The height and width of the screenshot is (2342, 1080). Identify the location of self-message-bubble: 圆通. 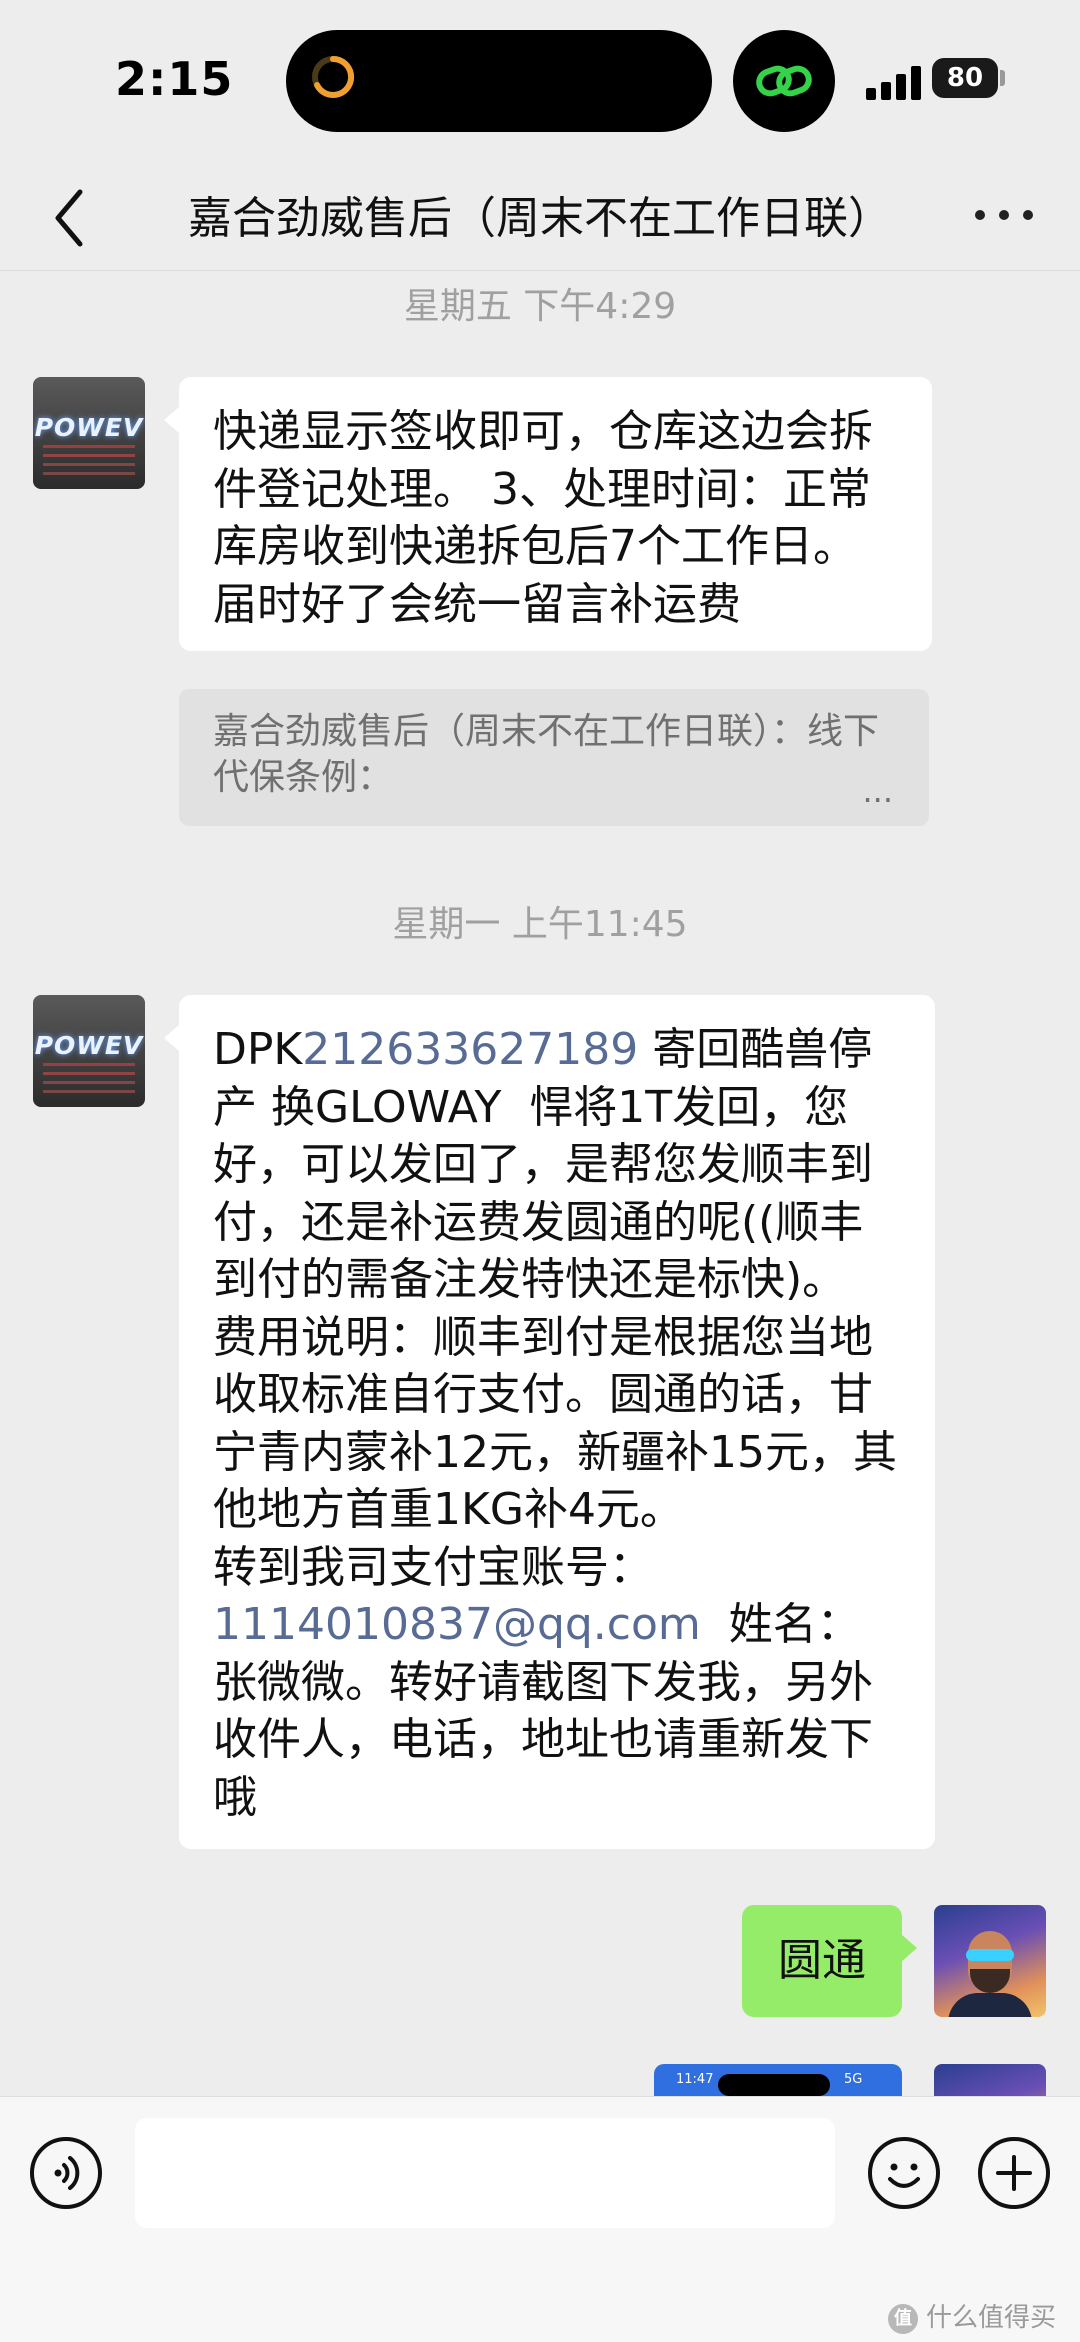
(822, 1961).